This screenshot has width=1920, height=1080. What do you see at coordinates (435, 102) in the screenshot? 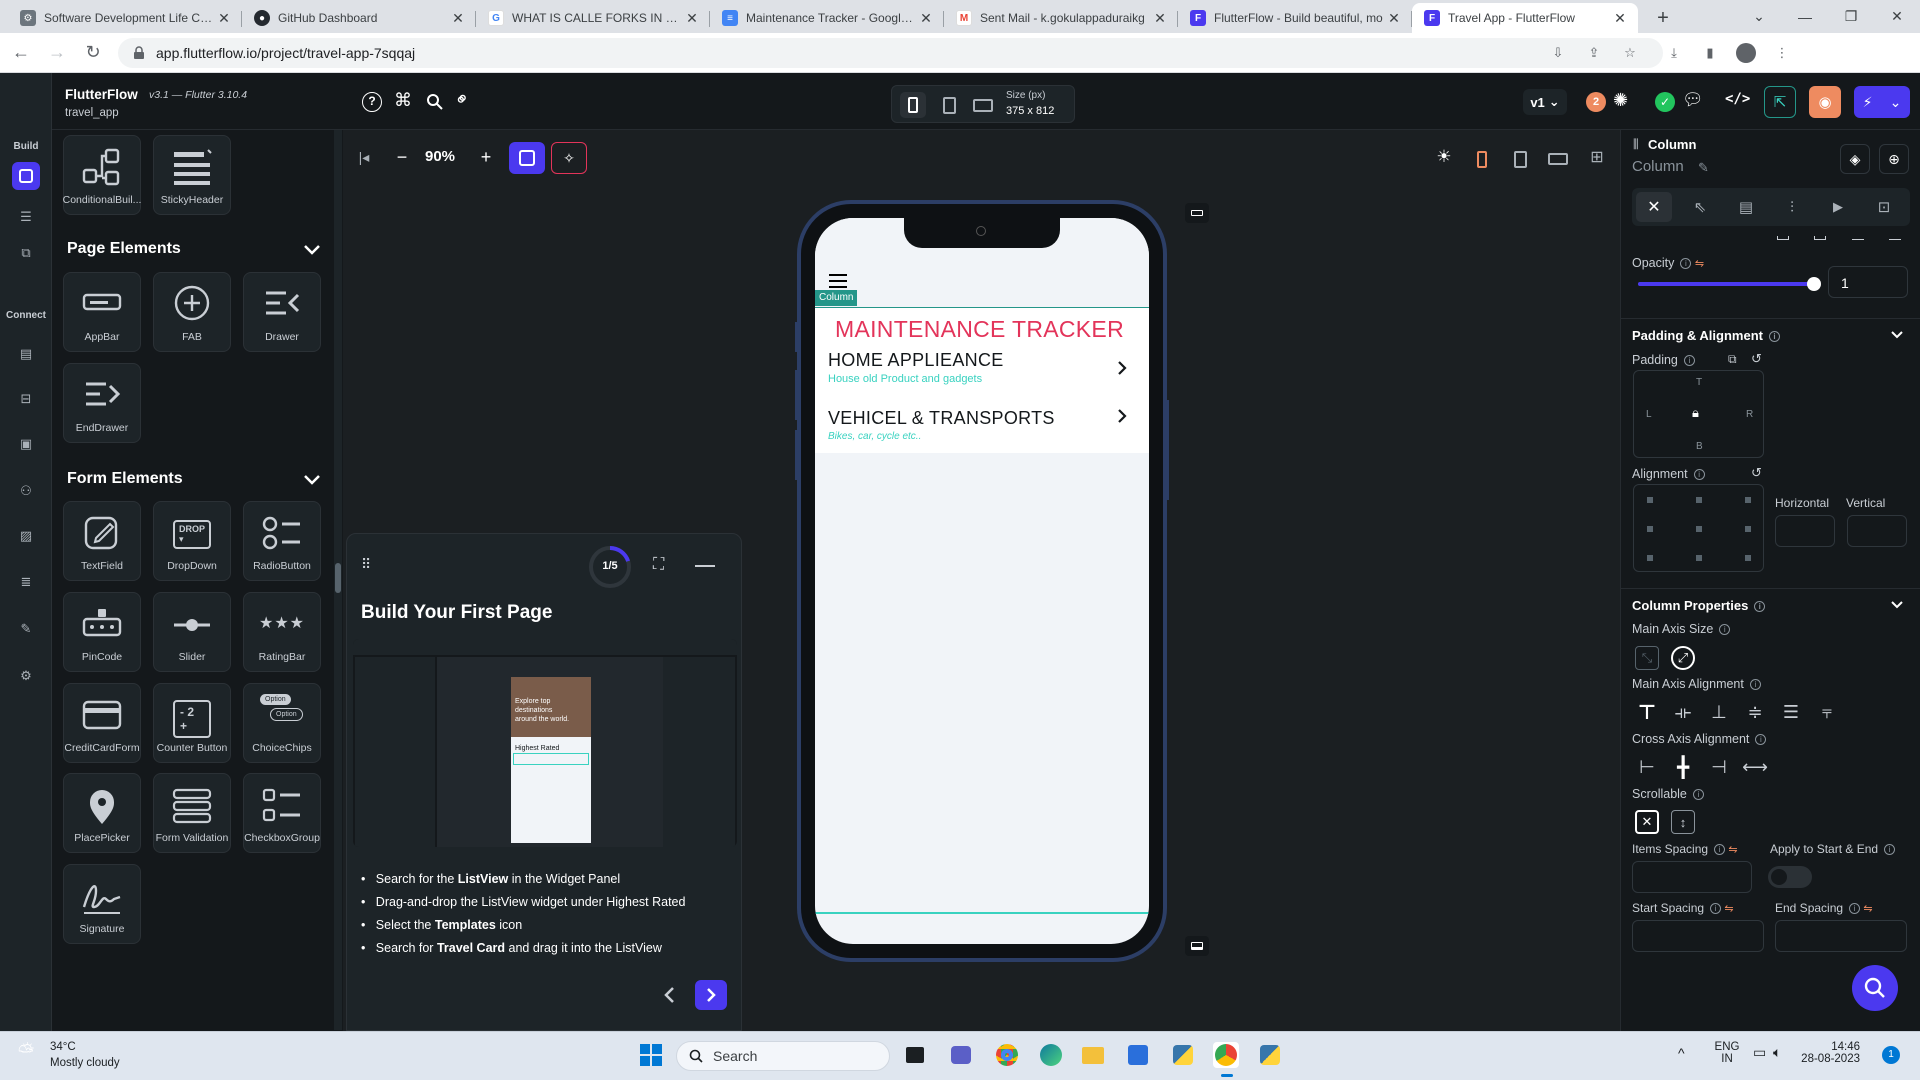
I see `search-icon` at bounding box center [435, 102].